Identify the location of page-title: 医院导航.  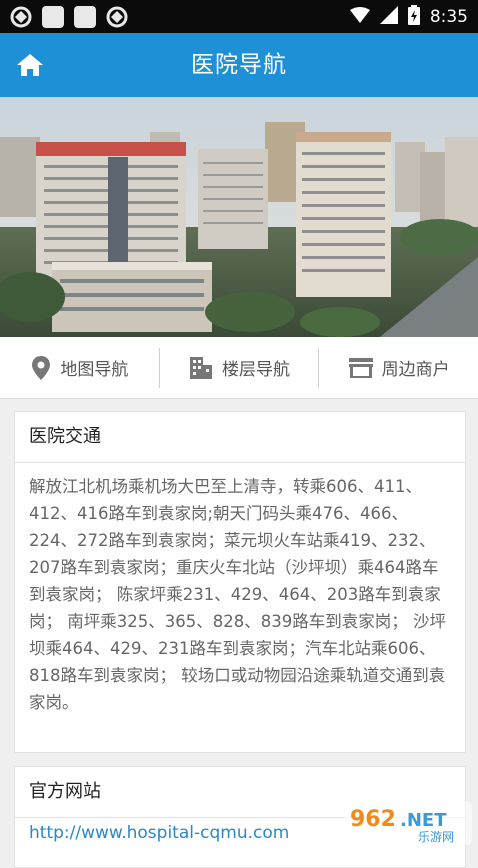
(239, 65).